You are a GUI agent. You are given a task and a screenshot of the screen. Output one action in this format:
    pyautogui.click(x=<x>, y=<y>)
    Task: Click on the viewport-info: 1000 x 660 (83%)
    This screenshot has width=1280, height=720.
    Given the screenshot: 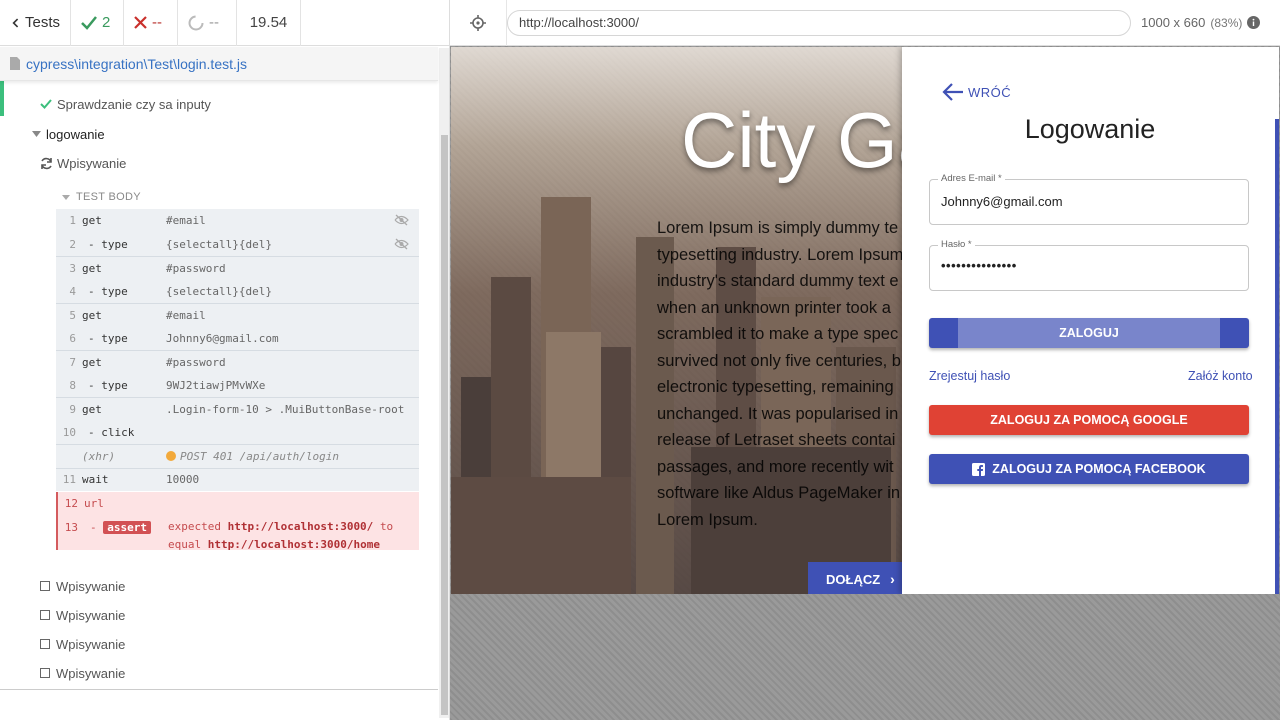 What is the action you would take?
    pyautogui.click(x=1201, y=22)
    